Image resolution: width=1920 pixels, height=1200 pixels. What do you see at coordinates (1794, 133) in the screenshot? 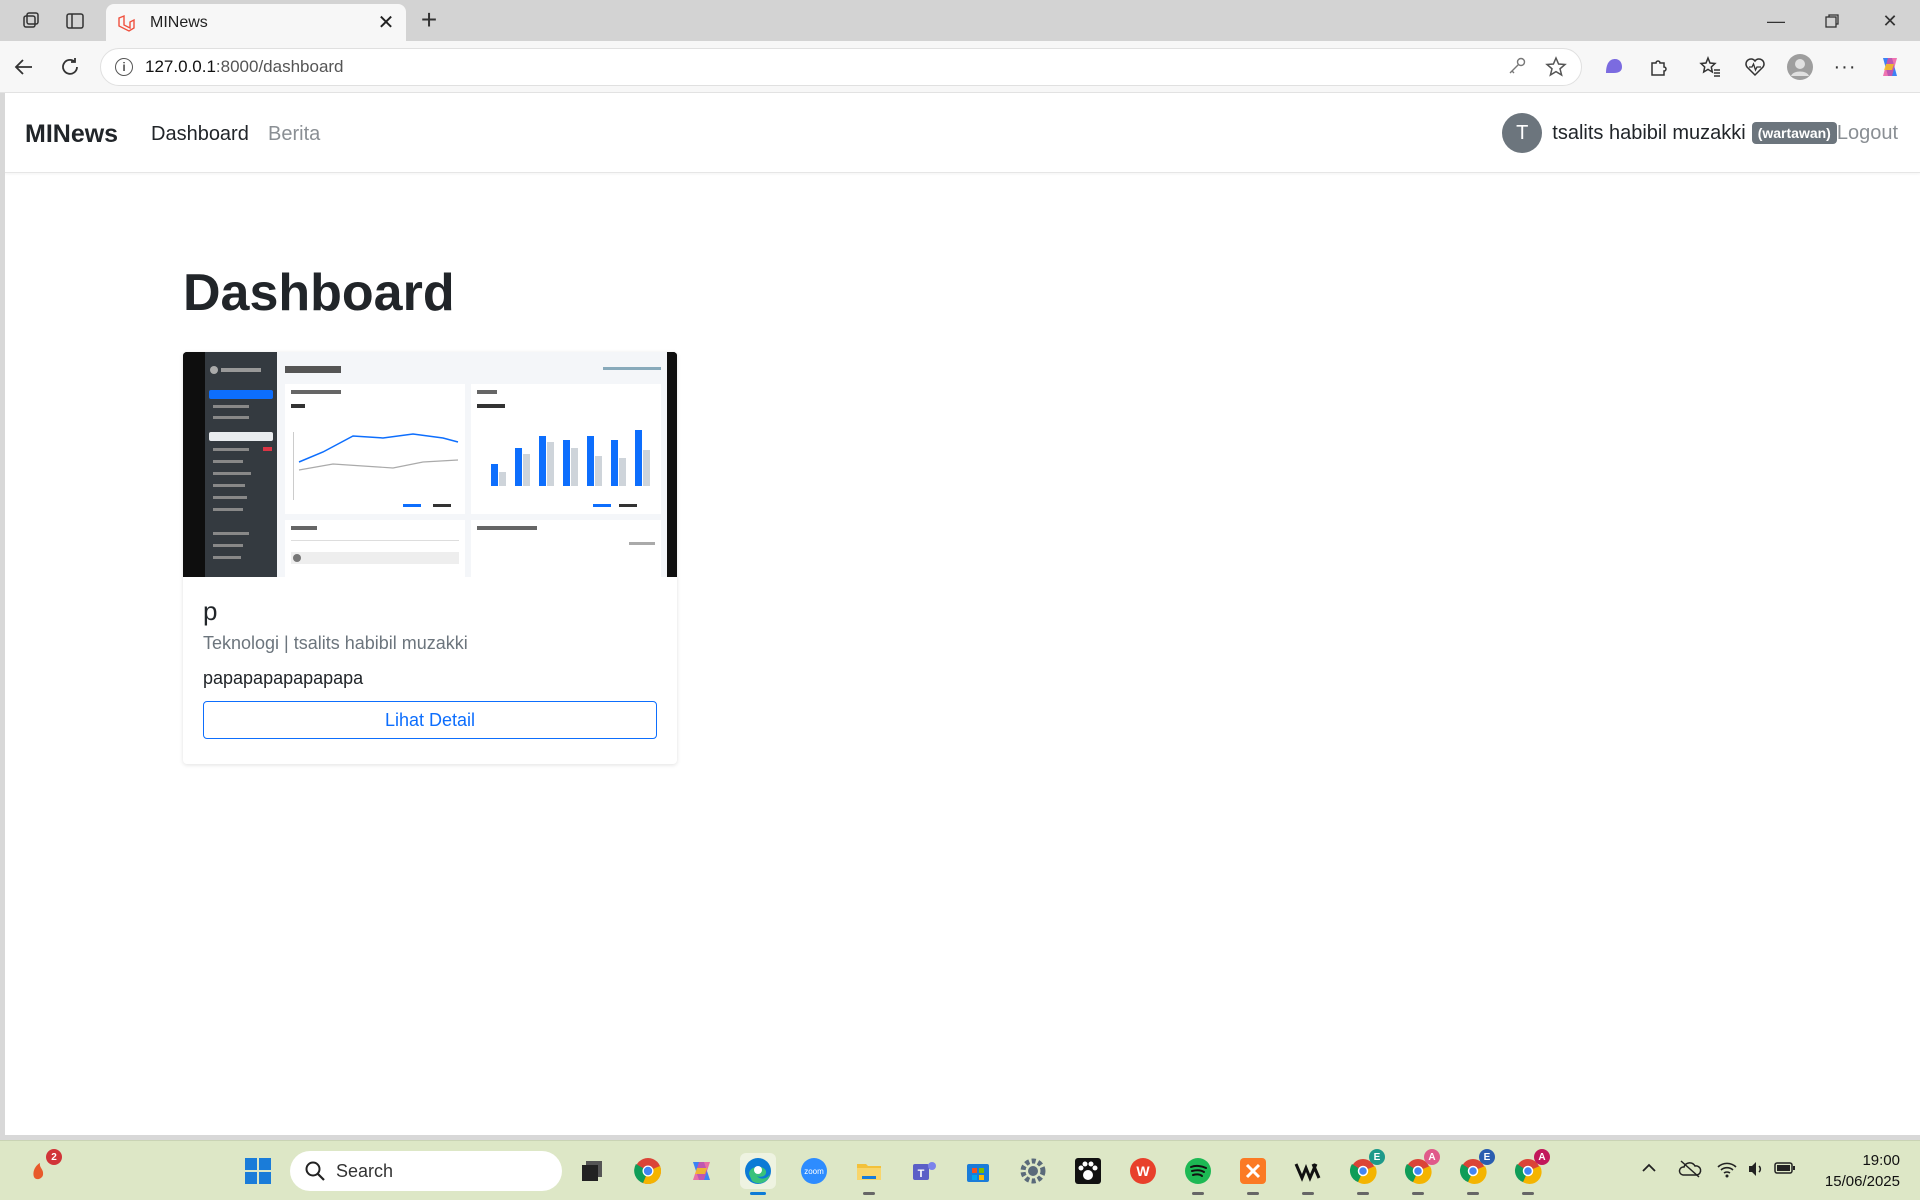
I see `role-badge: (wartawan)` at bounding box center [1794, 133].